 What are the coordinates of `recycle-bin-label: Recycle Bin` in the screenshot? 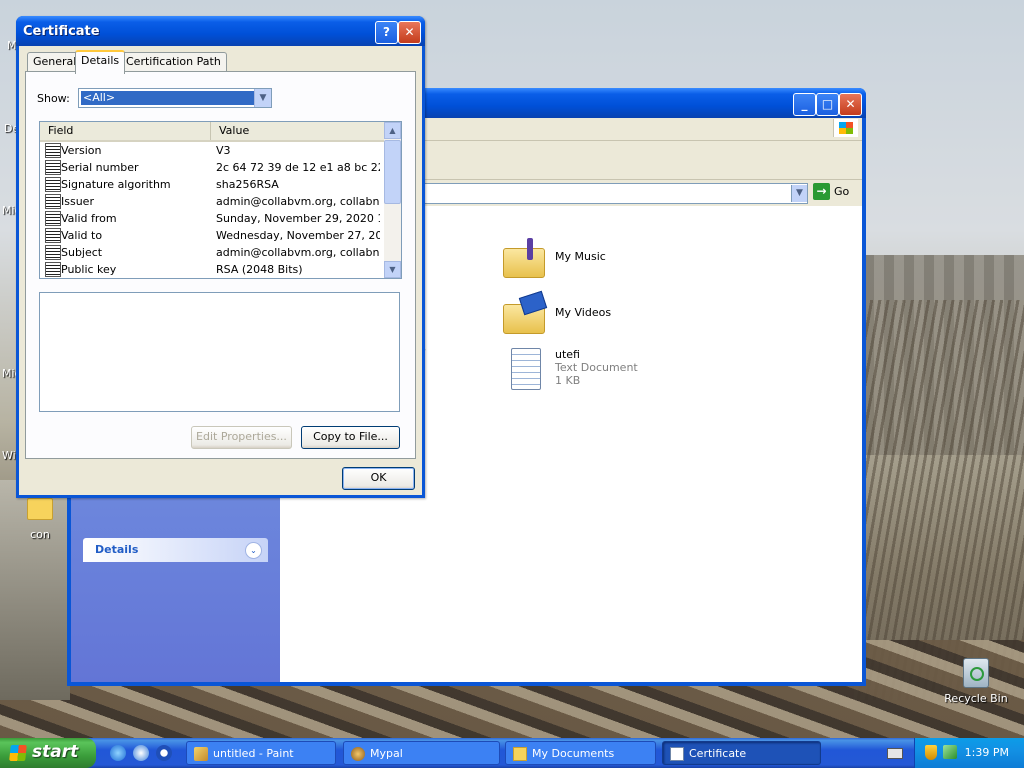 It's located at (976, 698).